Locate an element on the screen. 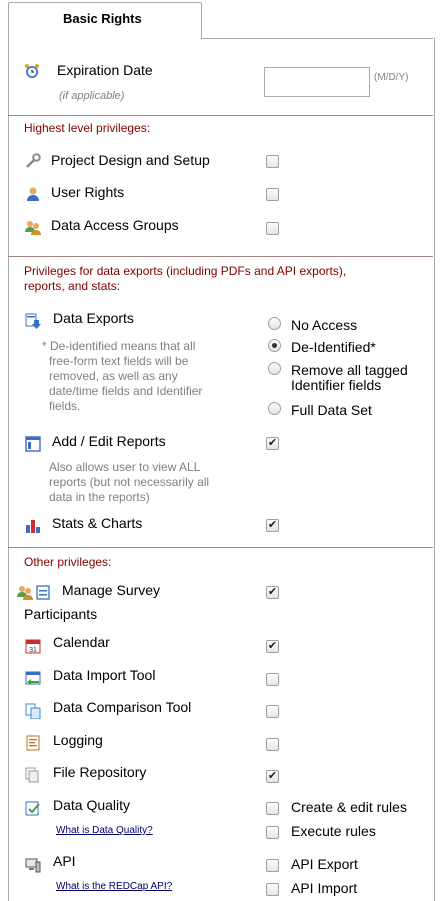 This screenshot has height=901, width=441. manage-survey-label-2: Participants is located at coordinates (61, 614).